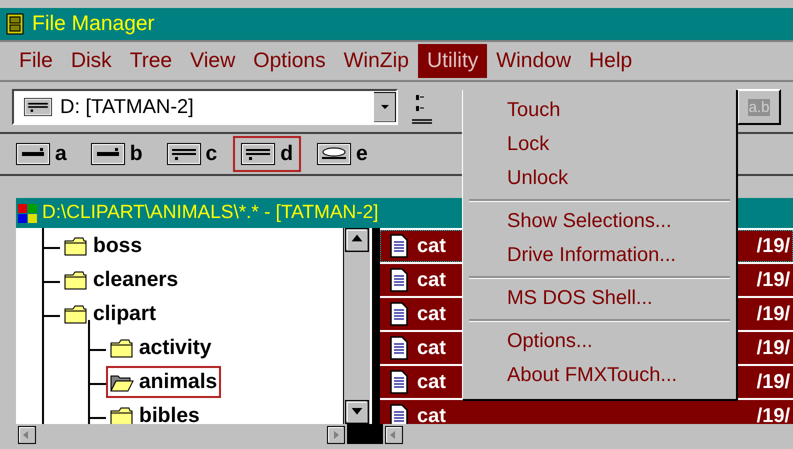 The height and width of the screenshot is (449, 793). Describe the element at coordinates (289, 61) in the screenshot. I see `menu-item: Options` at that location.